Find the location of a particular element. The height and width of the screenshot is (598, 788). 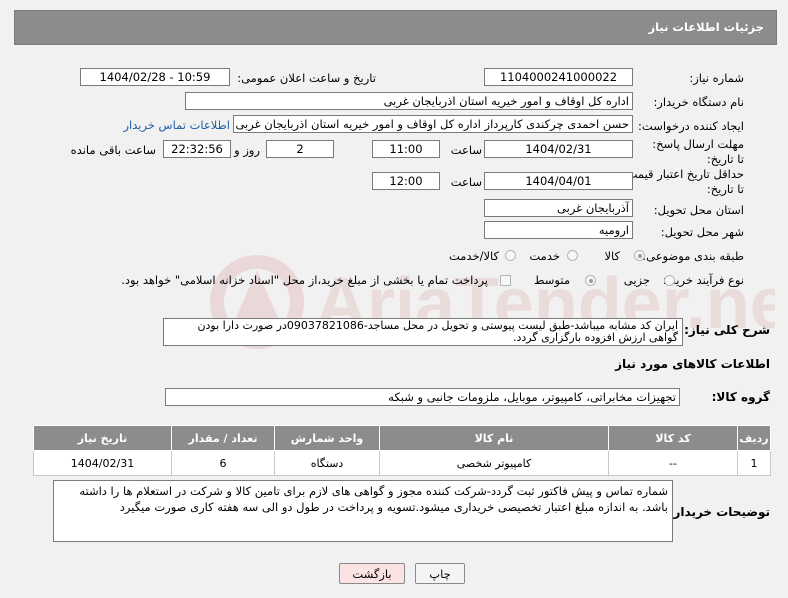

goods-section-title: اطلاعات کالاهای مورد نیاز is located at coordinates (692, 364).